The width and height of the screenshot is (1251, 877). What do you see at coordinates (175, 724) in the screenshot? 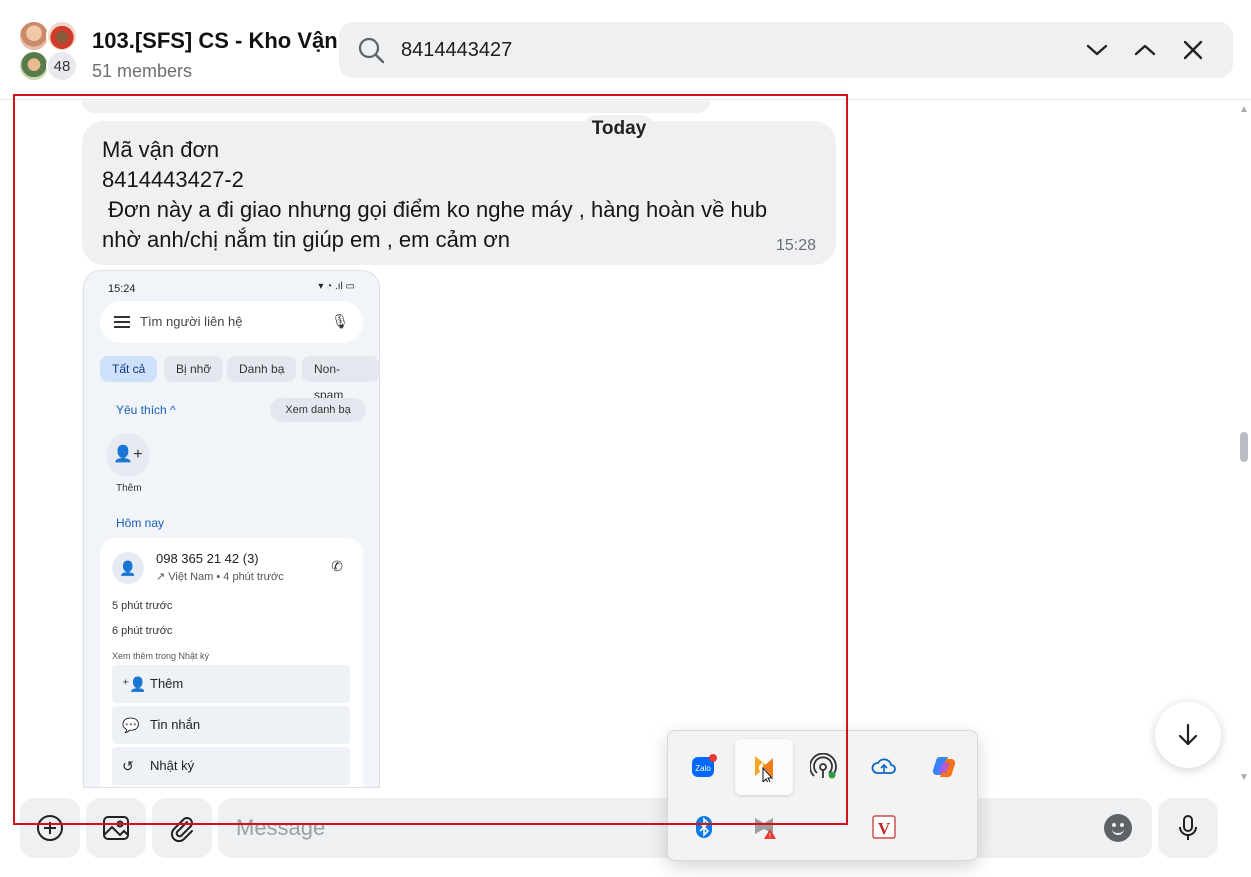
I see `action-label: Tin nhắn` at bounding box center [175, 724].